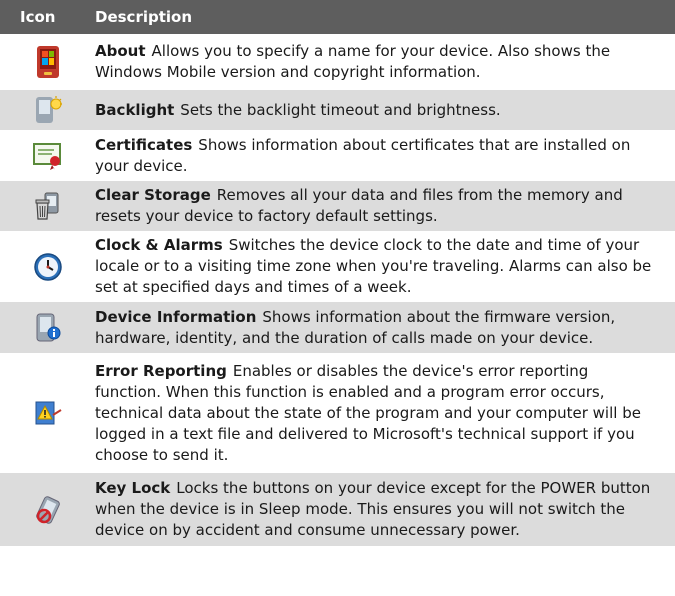 The height and width of the screenshot is (596, 675). I want to click on backlight-icon, so click(47, 110).